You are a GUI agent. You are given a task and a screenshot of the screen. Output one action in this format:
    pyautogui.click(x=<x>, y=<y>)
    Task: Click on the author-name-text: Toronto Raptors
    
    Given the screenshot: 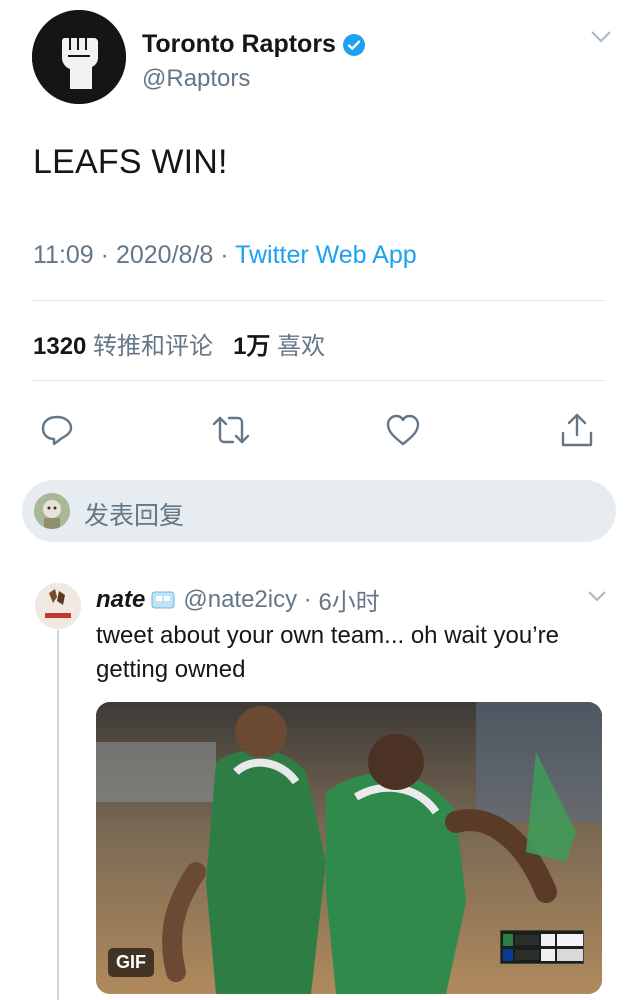 What is the action you would take?
    pyautogui.click(x=239, y=44)
    